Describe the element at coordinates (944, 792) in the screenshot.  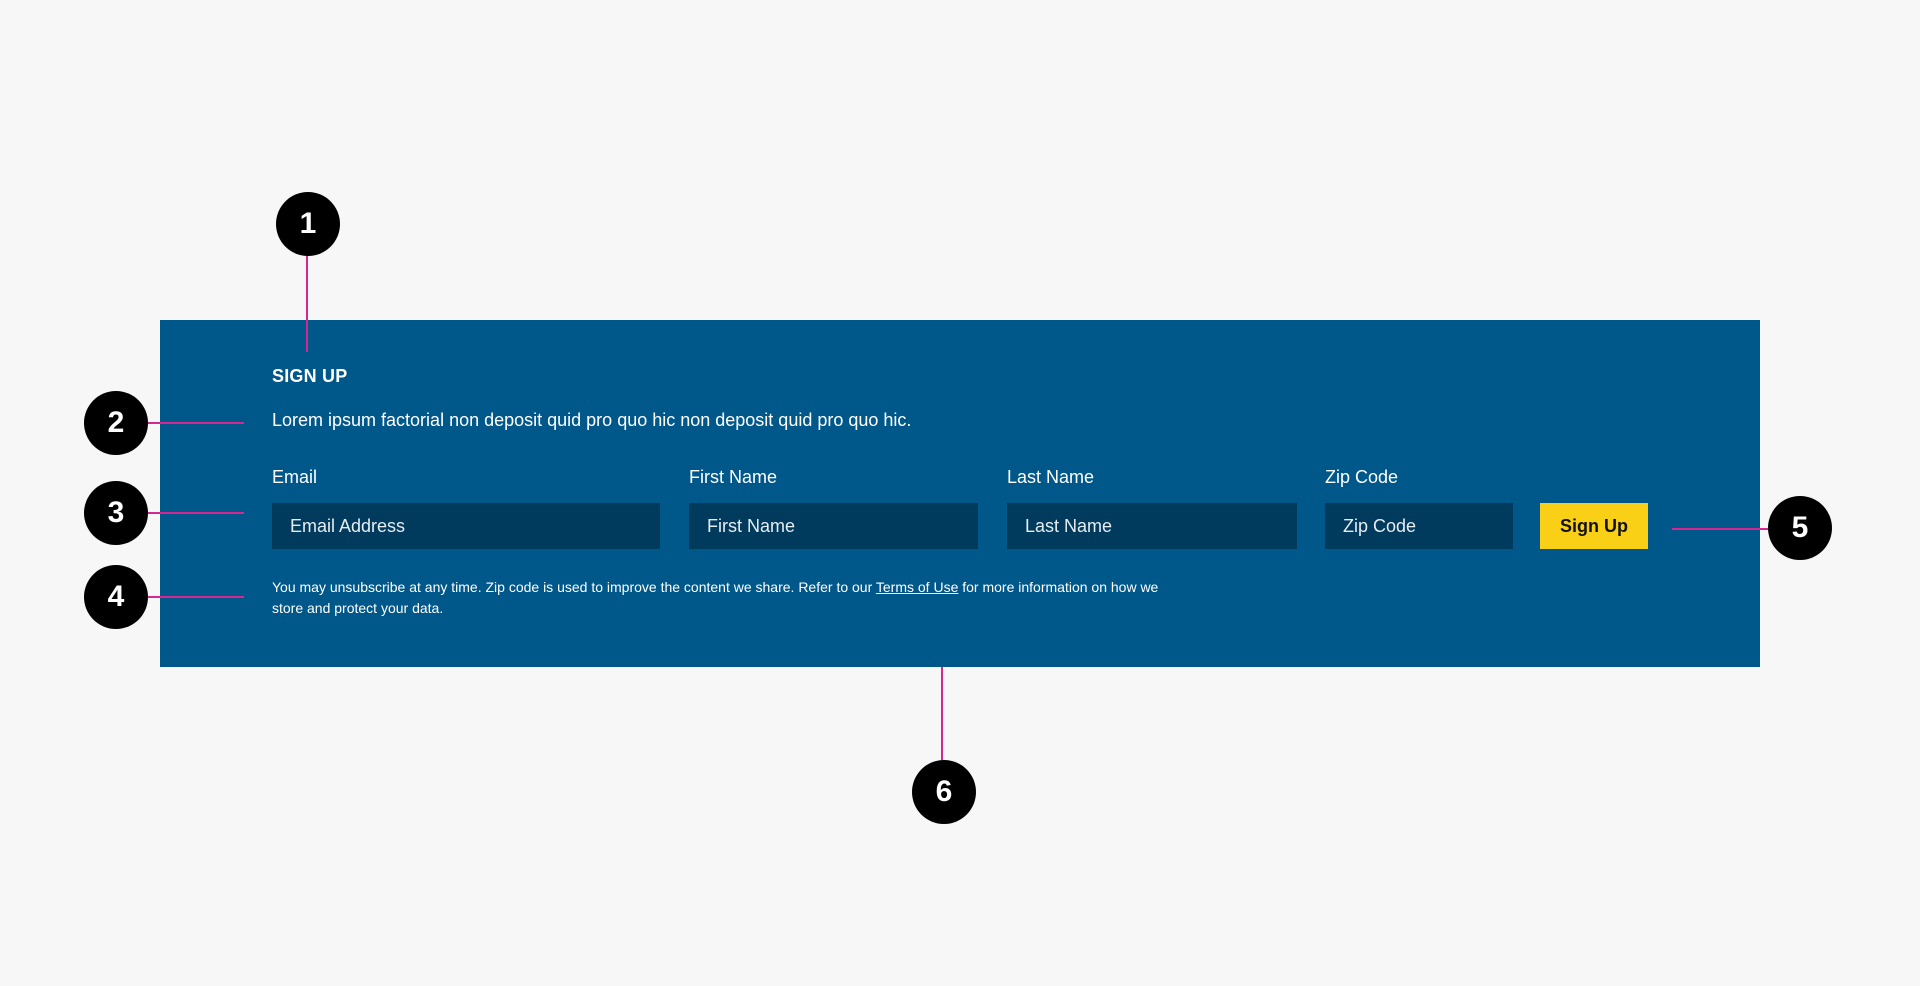
I see `callout-marker-6: 6` at that location.